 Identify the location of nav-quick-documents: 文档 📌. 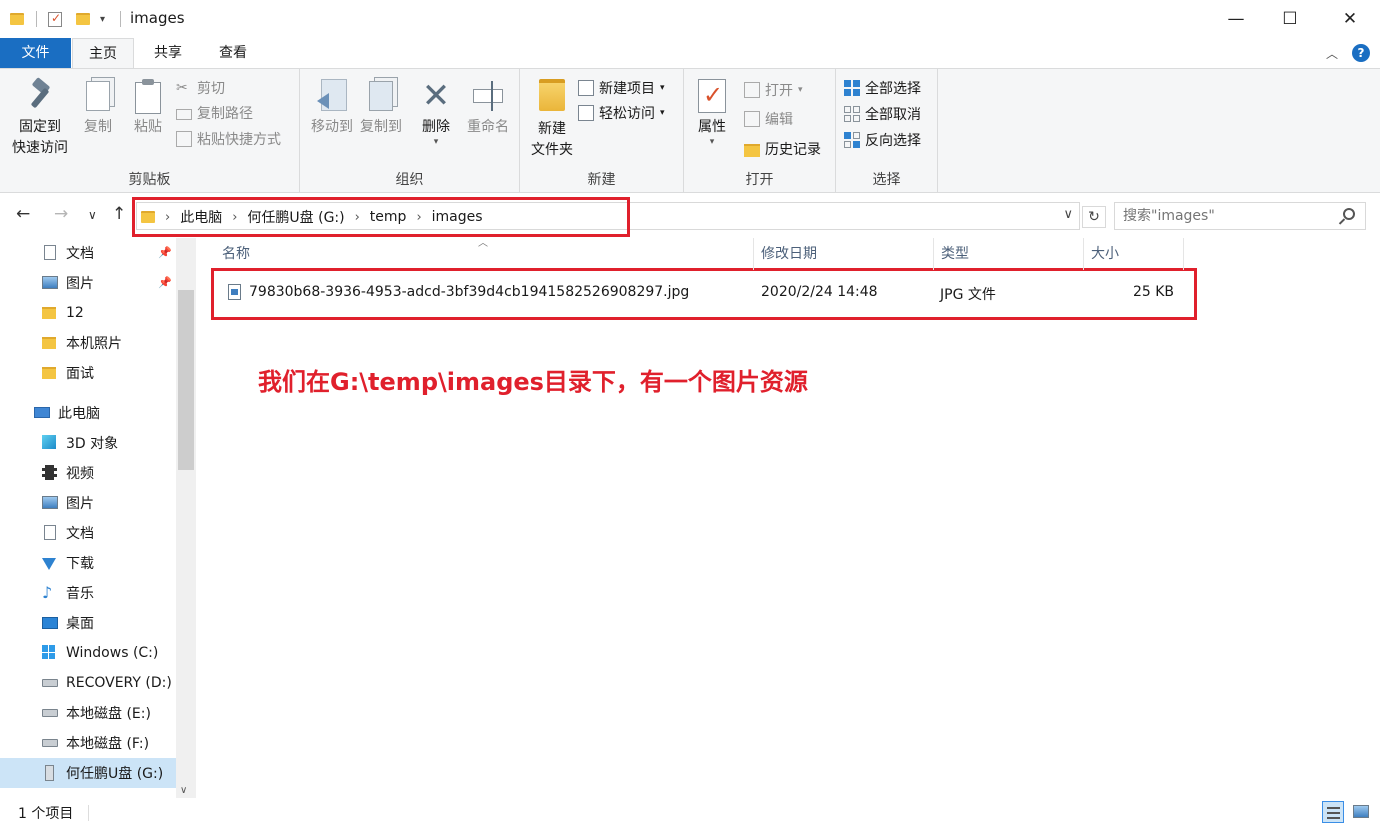
(89, 253).